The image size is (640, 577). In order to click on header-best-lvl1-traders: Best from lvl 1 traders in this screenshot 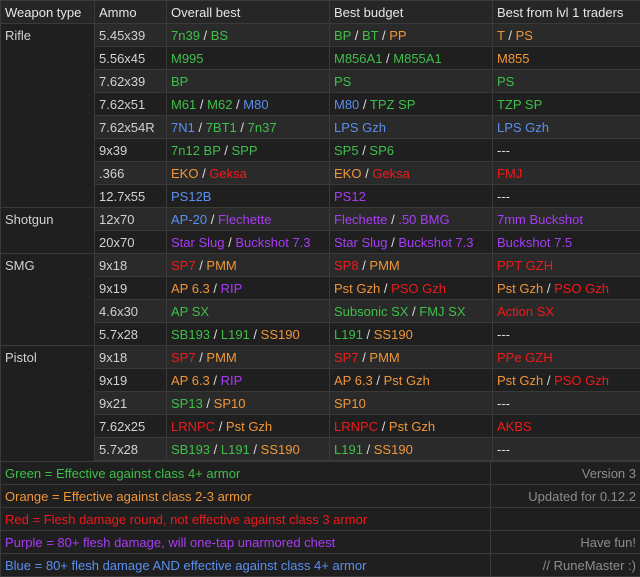, I will do `click(566, 12)`.